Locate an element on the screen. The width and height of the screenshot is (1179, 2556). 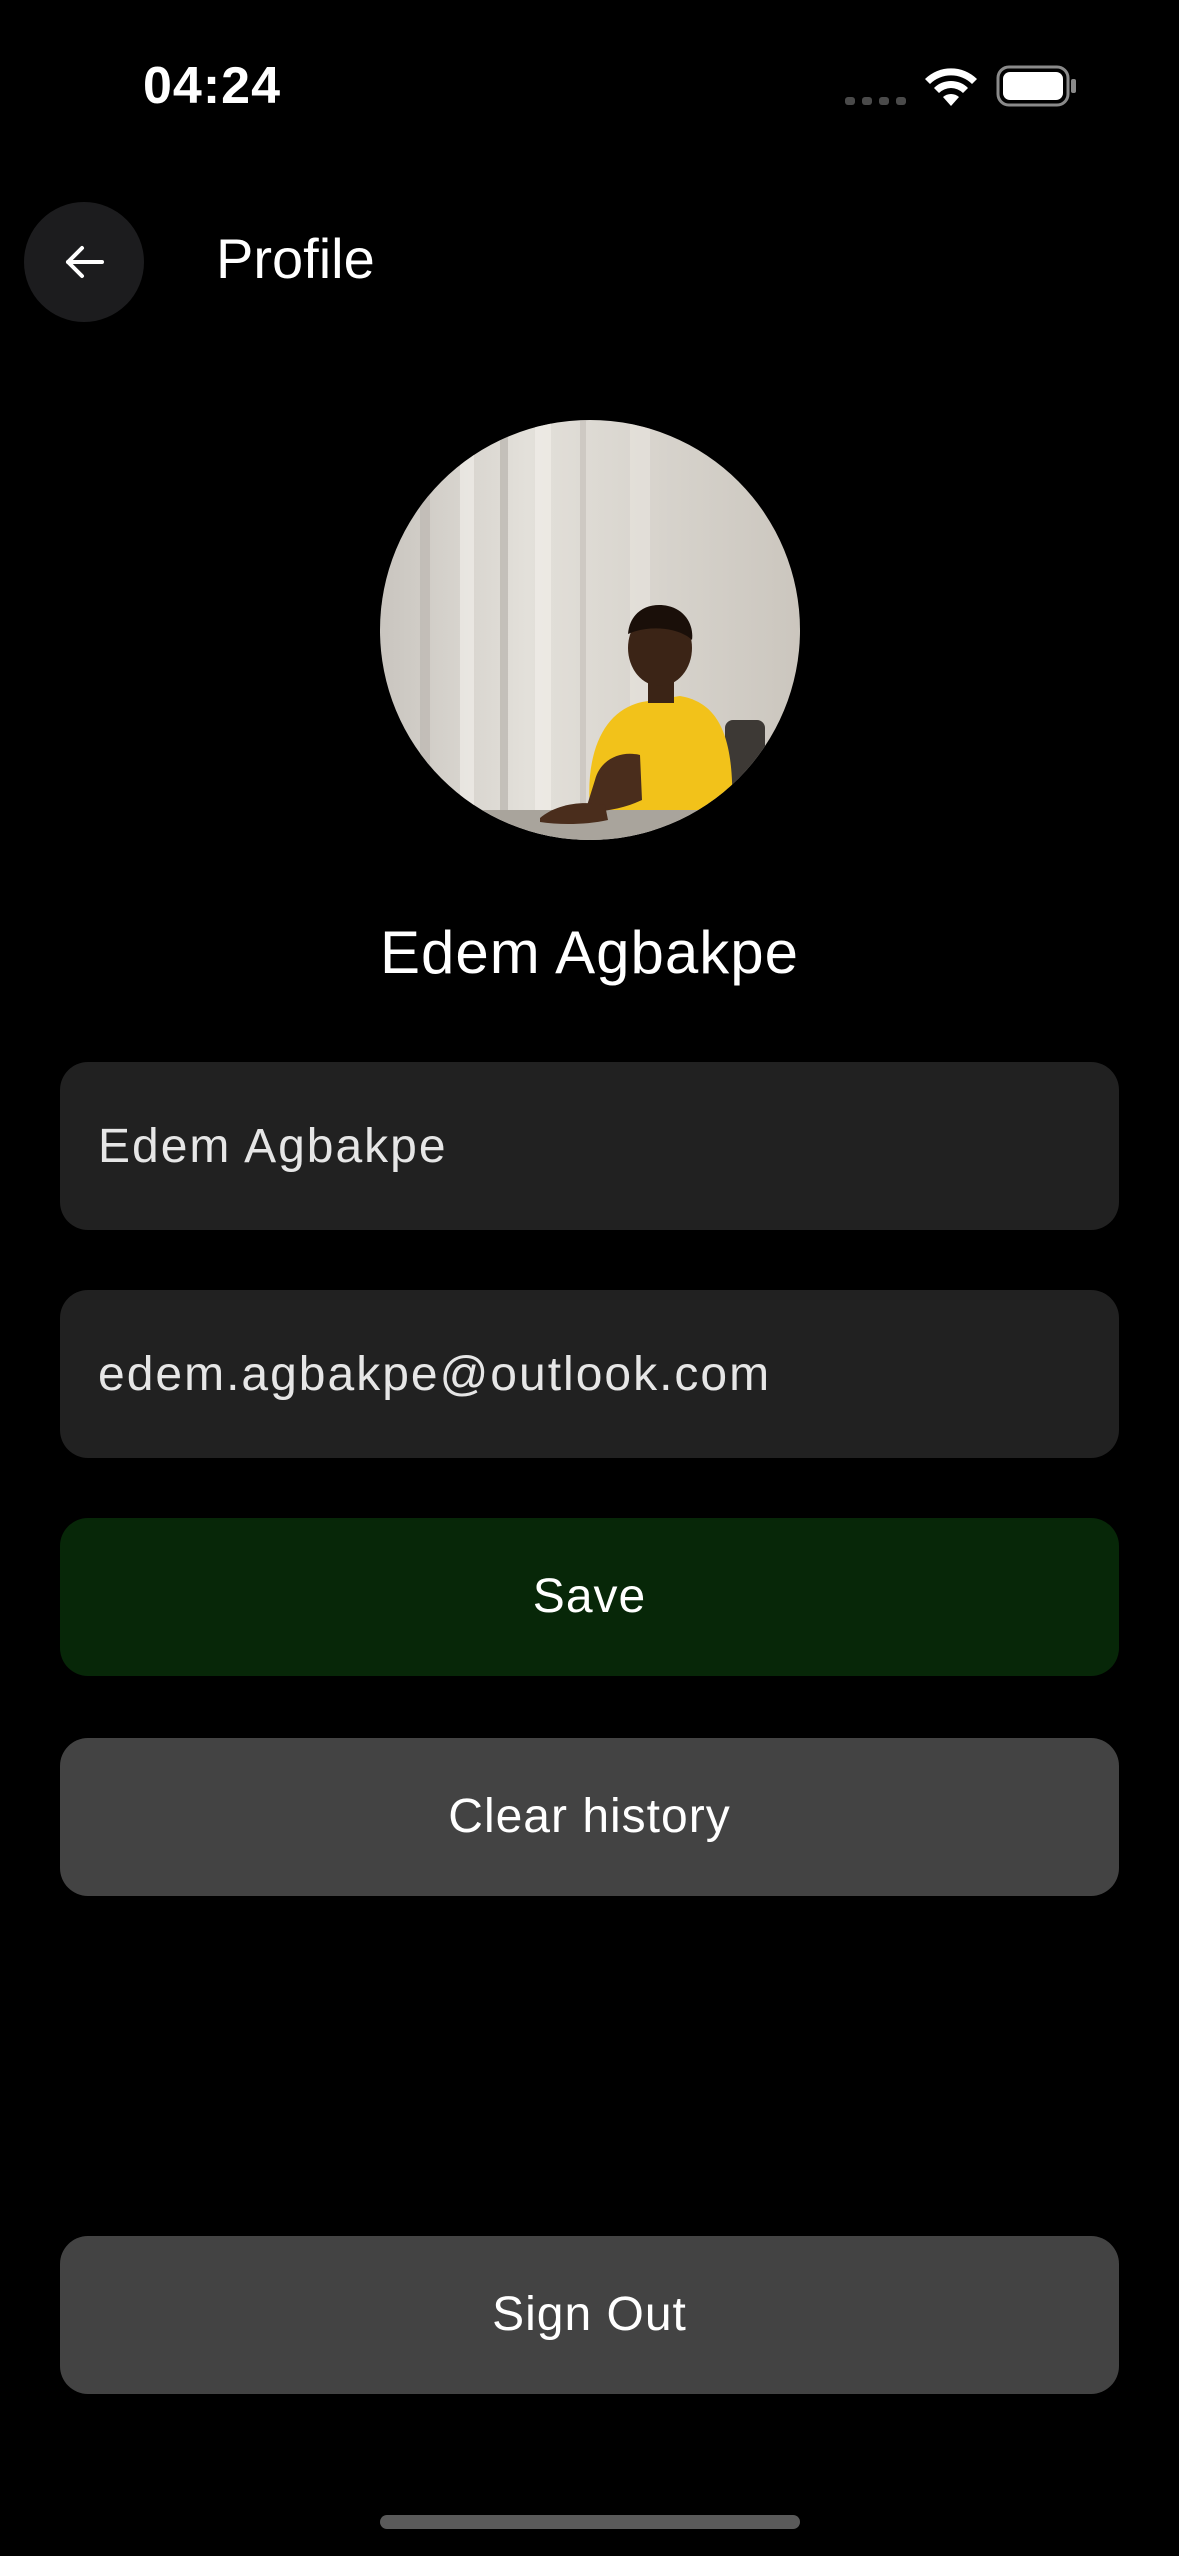
back-button is located at coordinates (84, 262).